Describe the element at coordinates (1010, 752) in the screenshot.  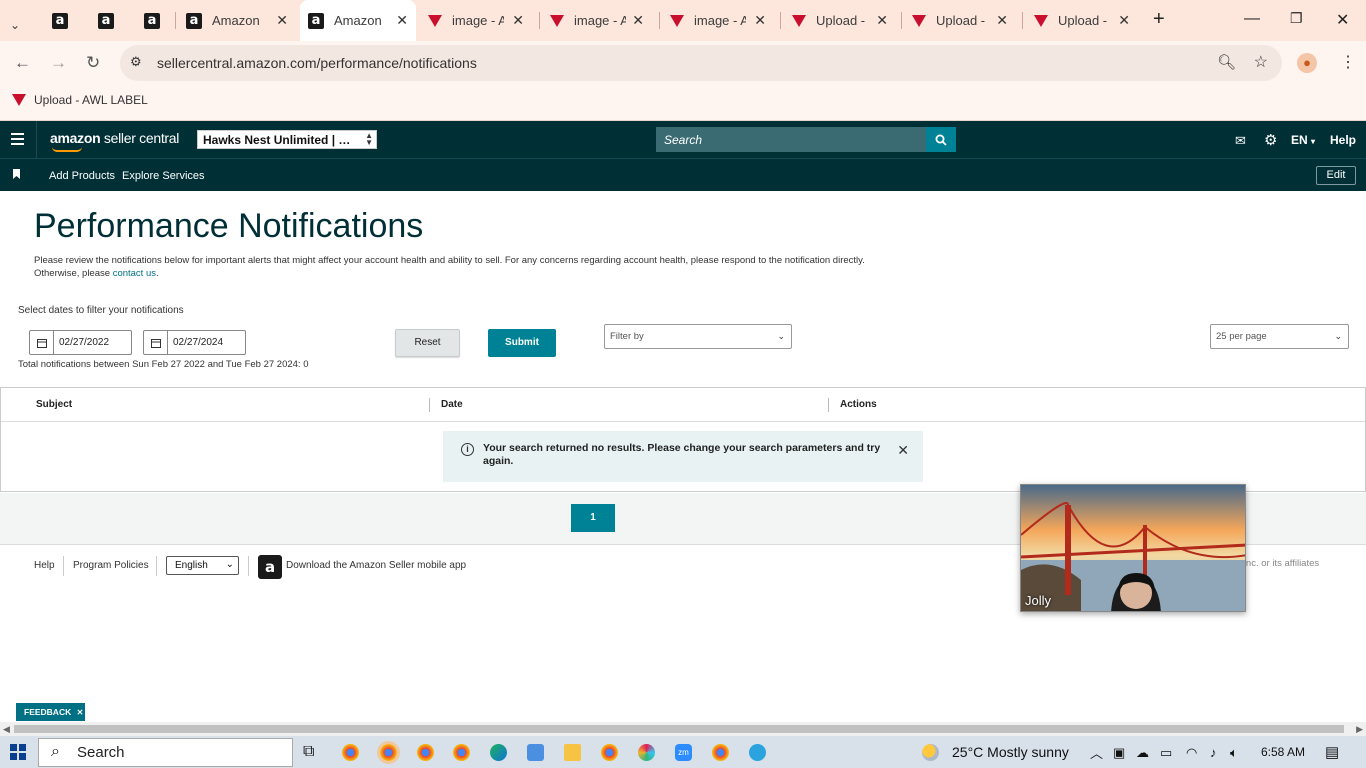
I see `weather-text: 25°C Mostly sunny` at that location.